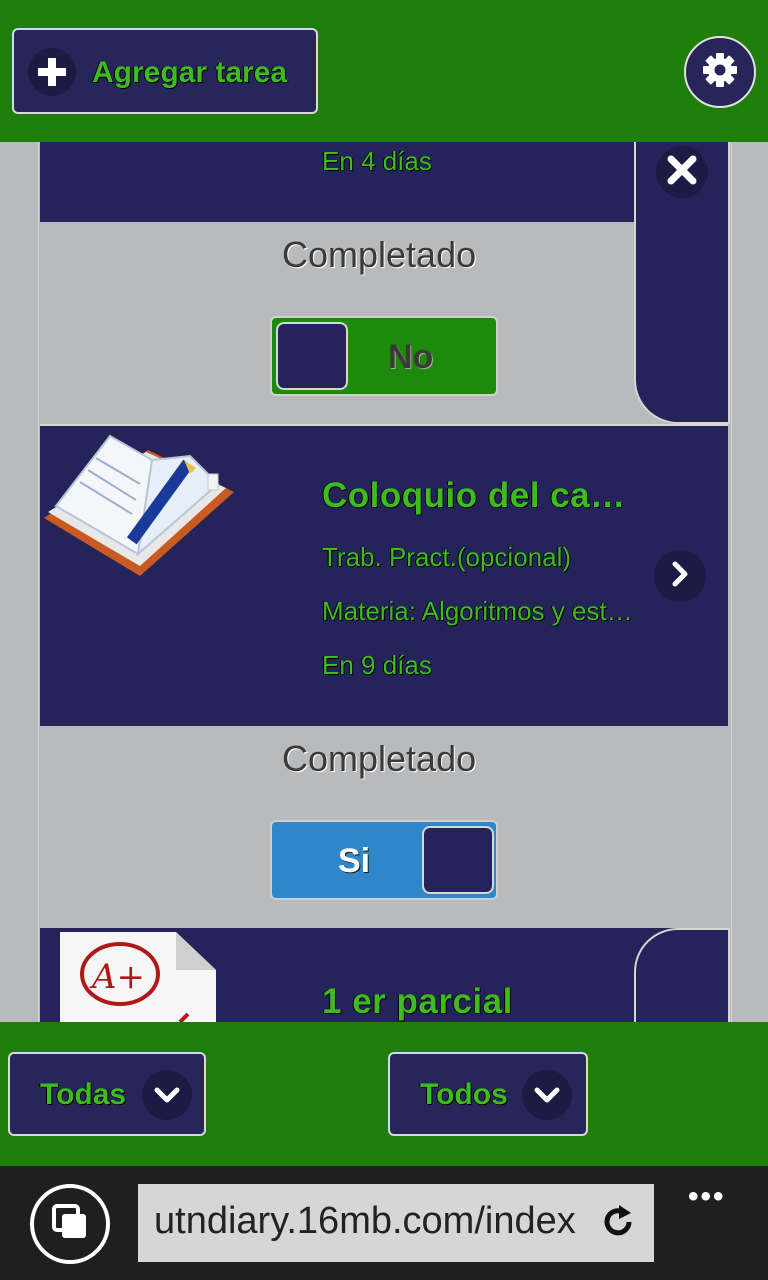 This screenshot has height=1280, width=768. I want to click on filter-dropdown-todos: Todos, so click(488, 1094).